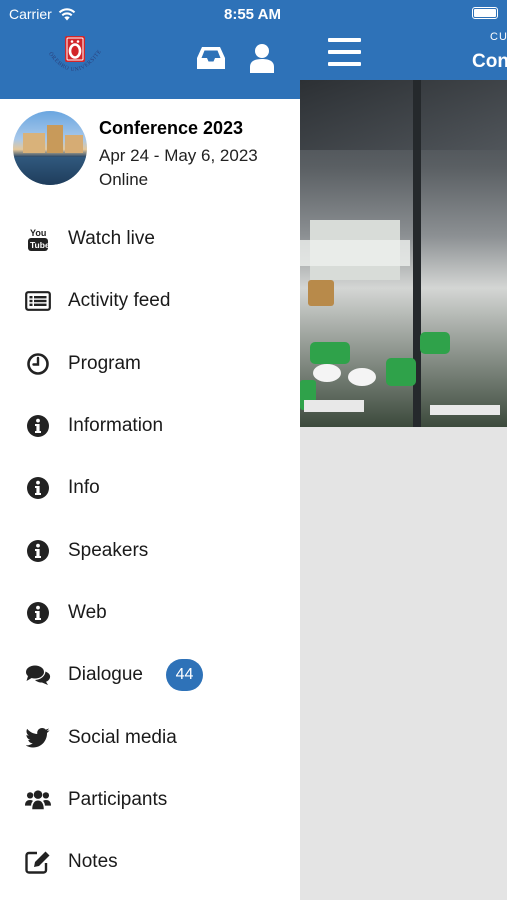  I want to click on inbox-icon, so click(211, 58).